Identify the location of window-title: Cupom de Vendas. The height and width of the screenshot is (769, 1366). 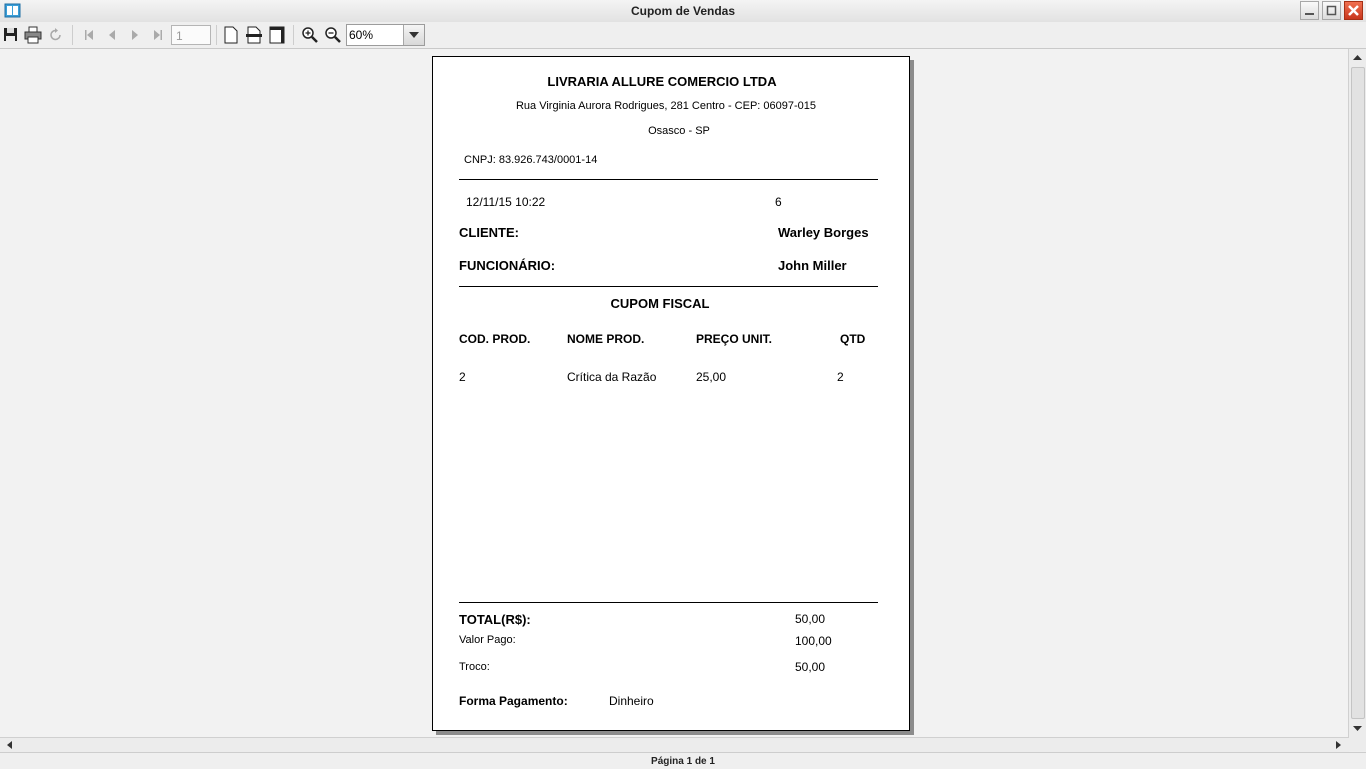
(683, 11).